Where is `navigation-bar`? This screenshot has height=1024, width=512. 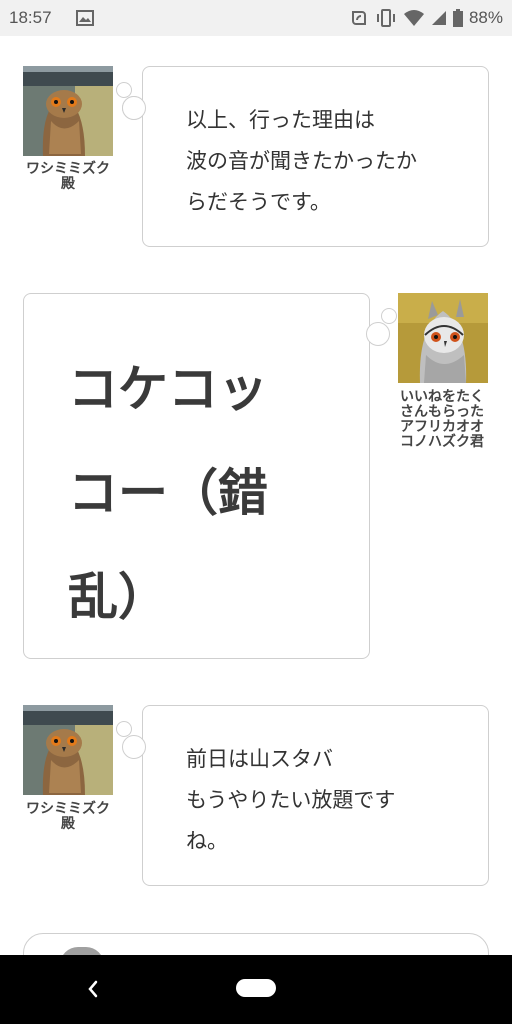
navigation-bar is located at coordinates (256, 989).